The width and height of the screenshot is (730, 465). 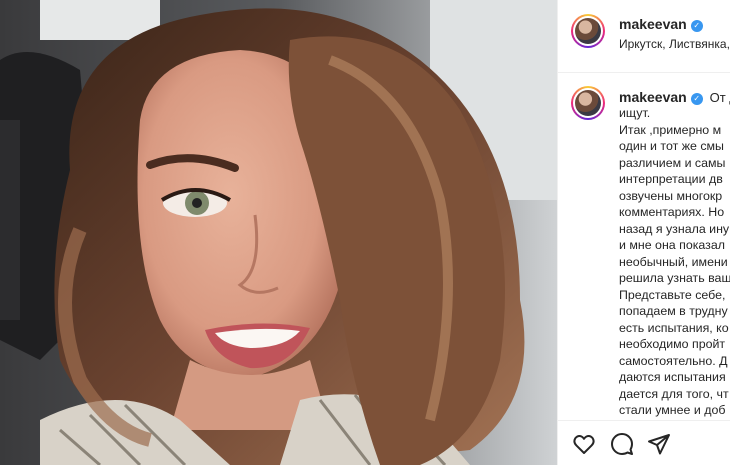 What do you see at coordinates (672, 245) in the screenshot?
I see `caption-line: и мне она показал` at bounding box center [672, 245].